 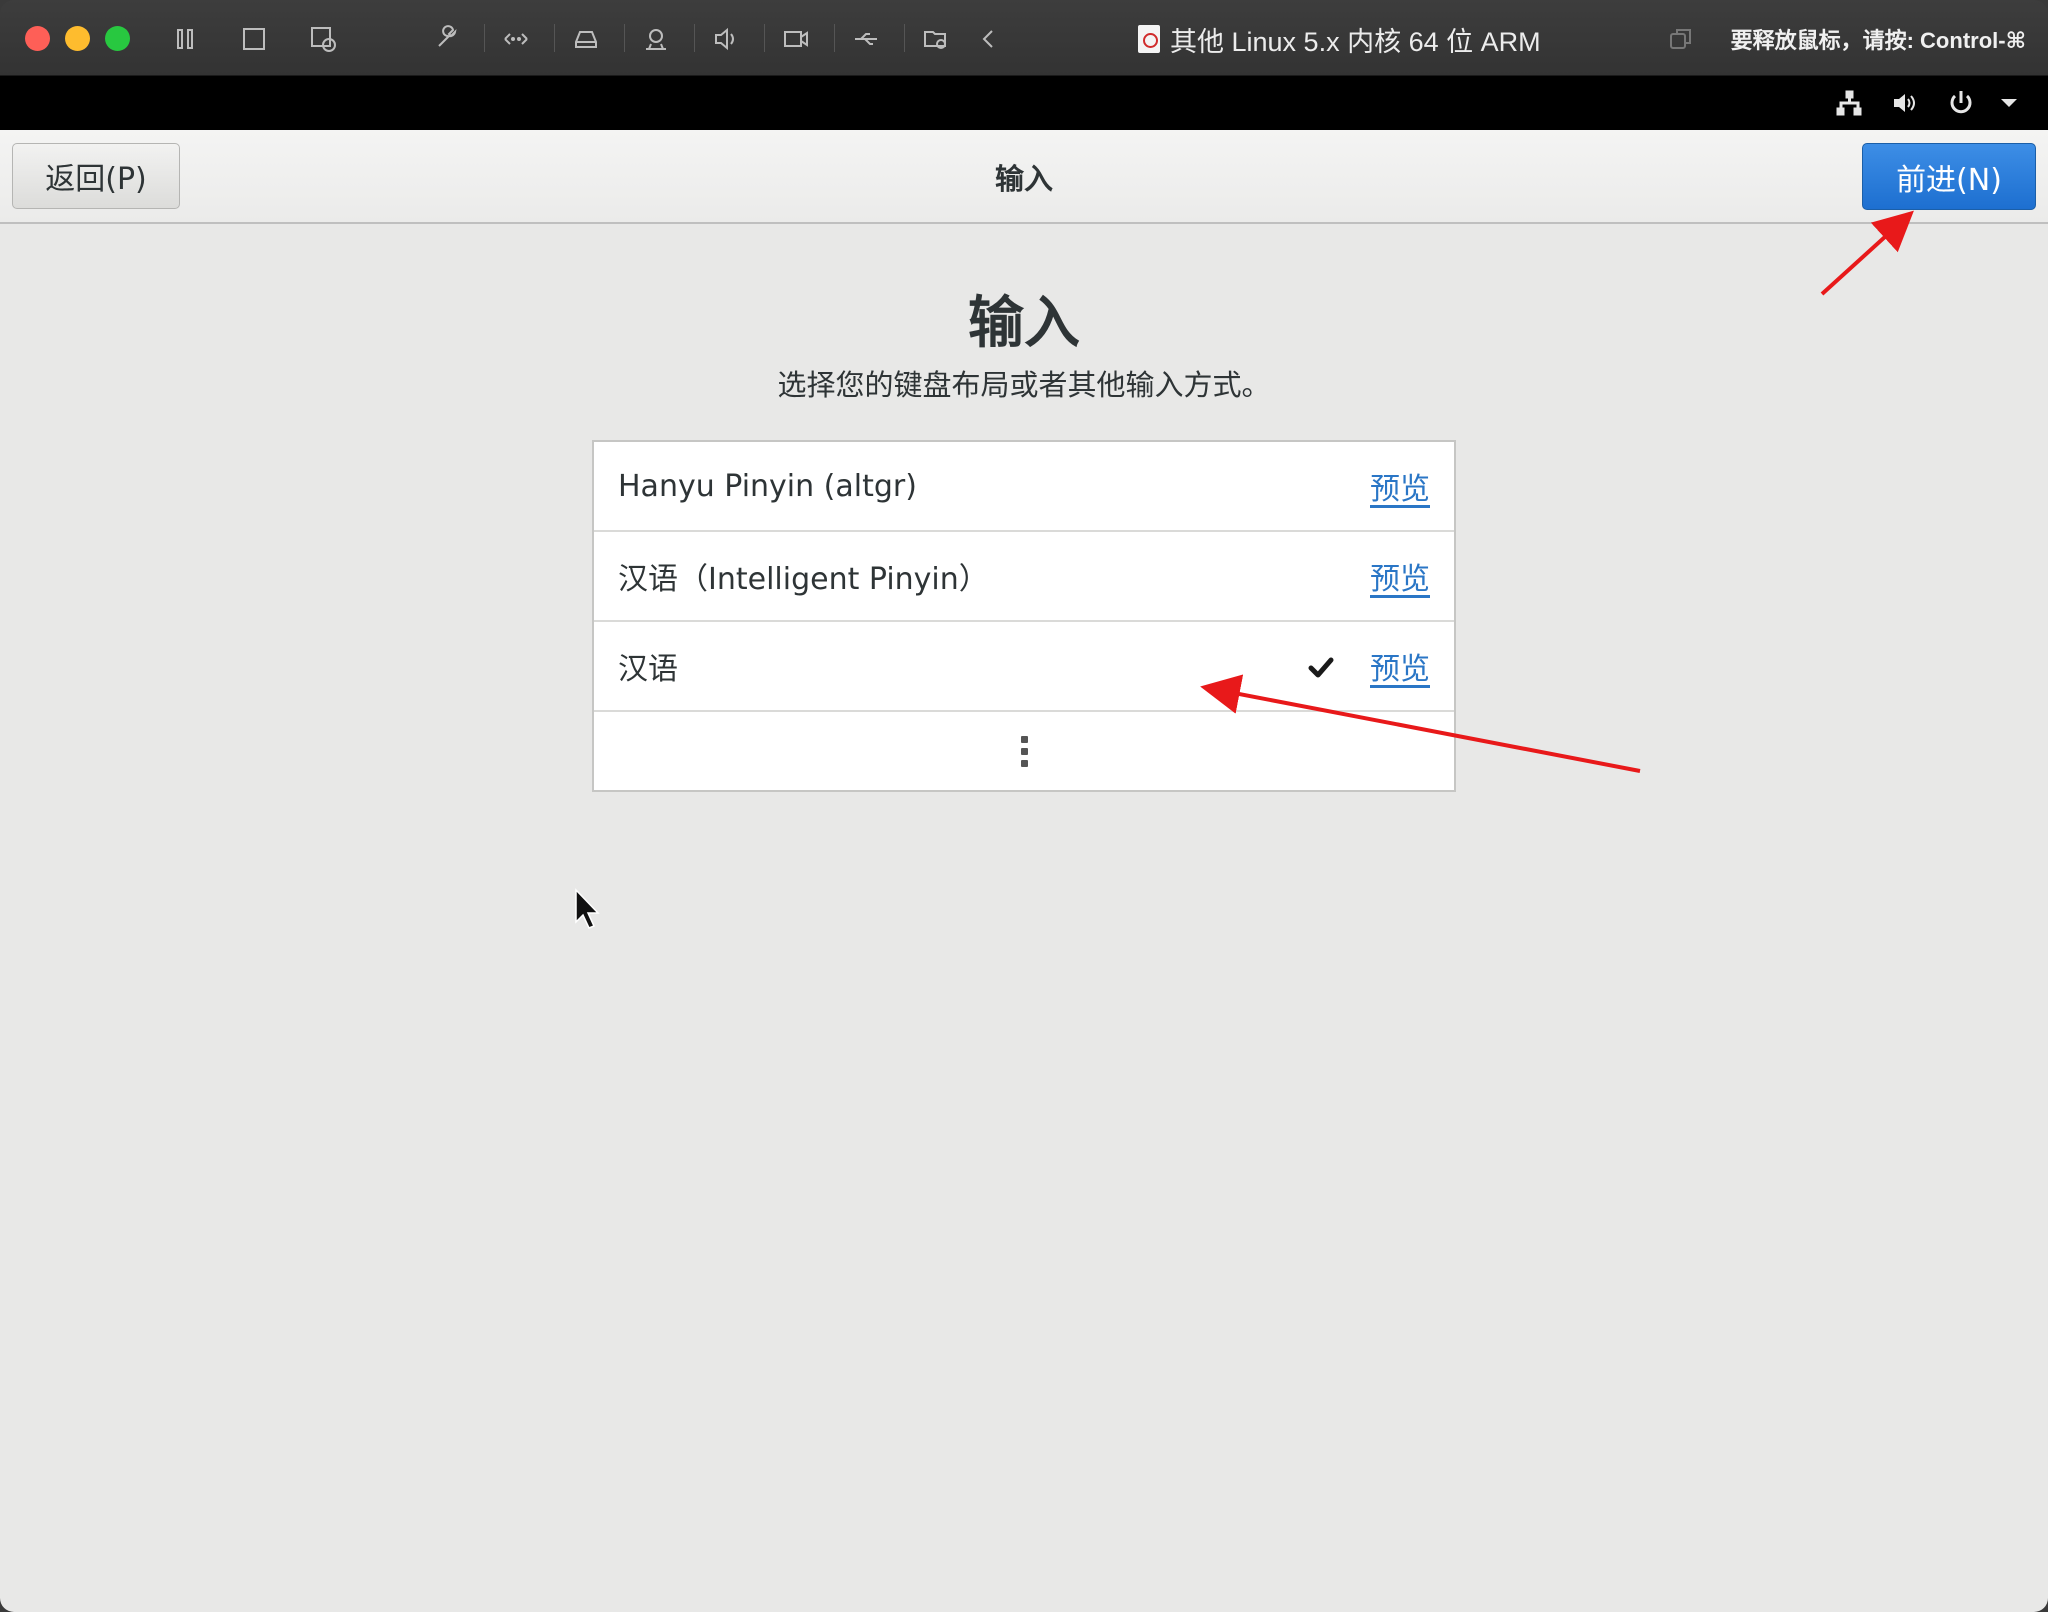 What do you see at coordinates (37, 38) in the screenshot?
I see `window-close-button` at bounding box center [37, 38].